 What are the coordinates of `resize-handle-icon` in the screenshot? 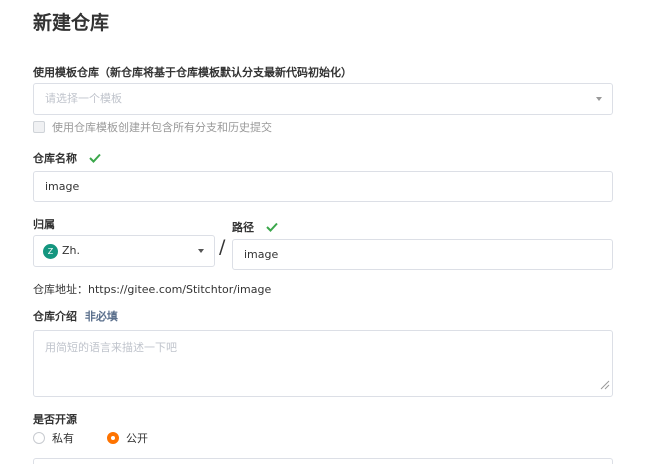 It's located at (604, 384).